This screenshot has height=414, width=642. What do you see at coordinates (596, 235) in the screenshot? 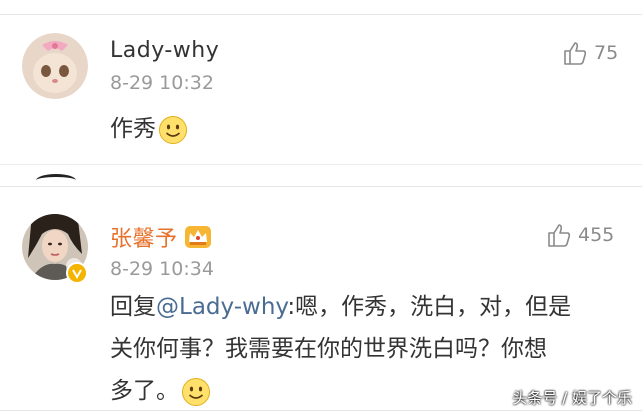
I see `like-count: 455` at bounding box center [596, 235].